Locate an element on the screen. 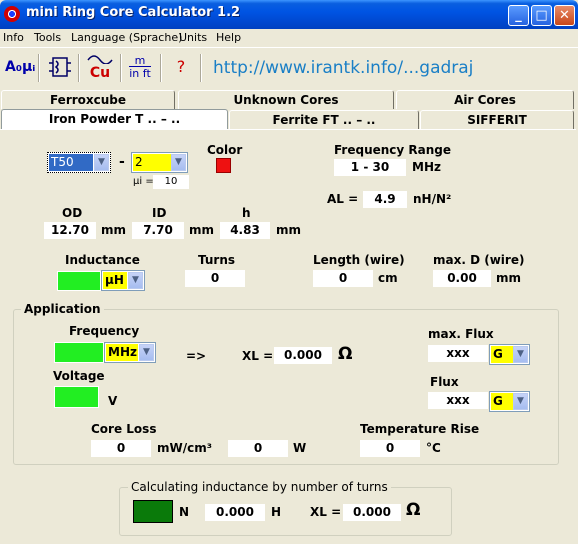  cu-label: Cu is located at coordinates (100, 73).